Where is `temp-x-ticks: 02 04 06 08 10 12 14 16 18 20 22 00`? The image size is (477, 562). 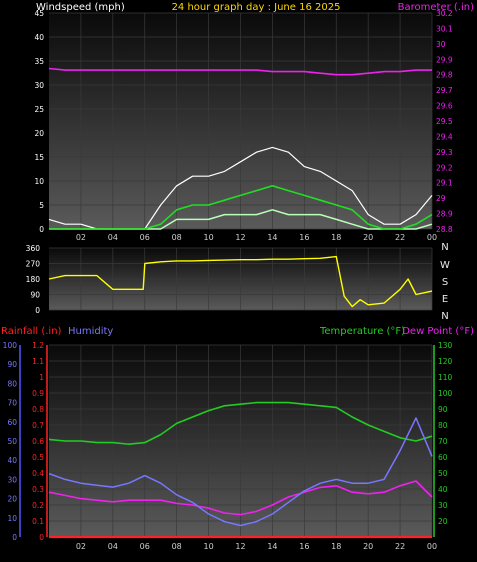 temp-x-ticks: 02 04 06 08 10 12 14 16 18 20 22 00 is located at coordinates (256, 546).